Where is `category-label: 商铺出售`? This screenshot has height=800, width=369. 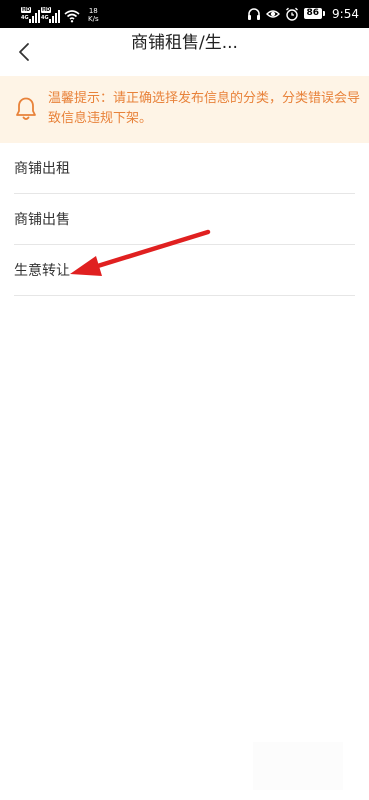 category-label: 商铺出售 is located at coordinates (42, 220).